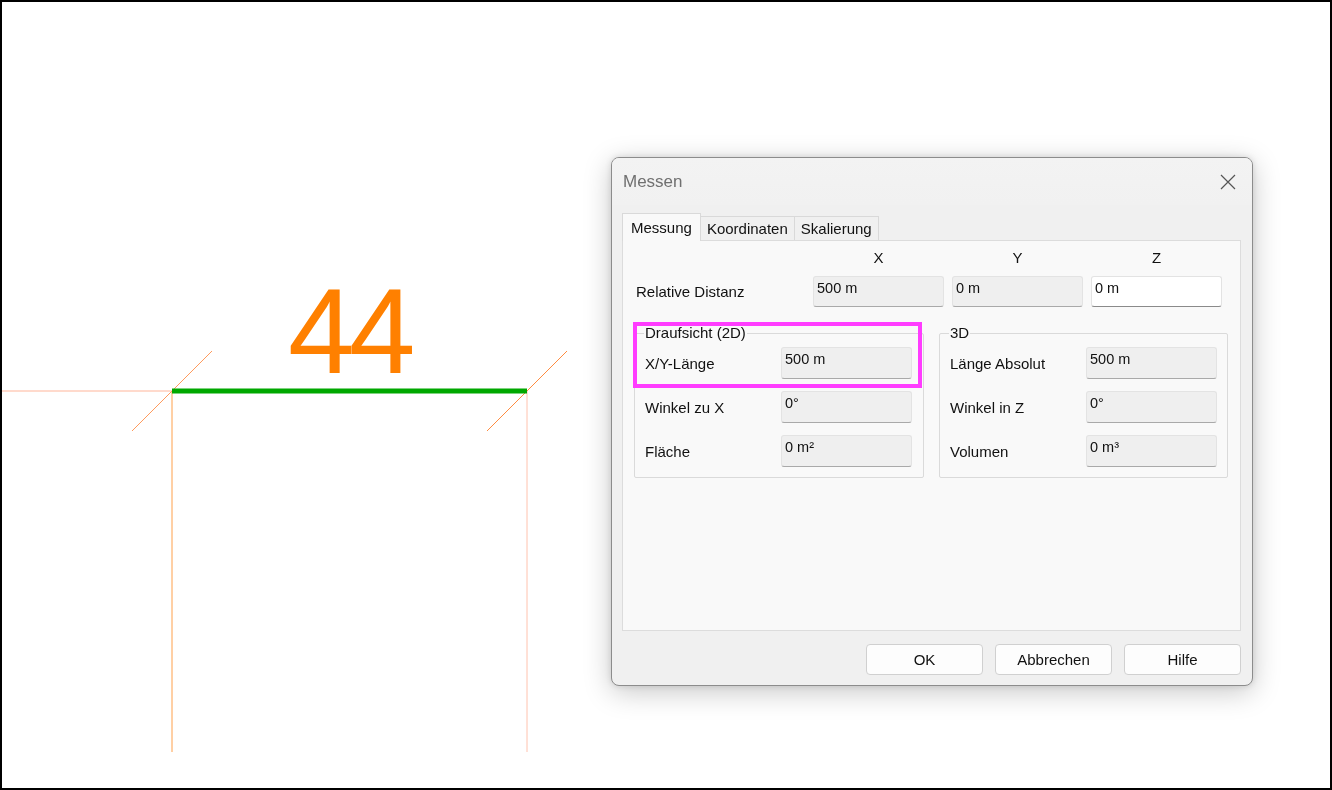 The image size is (1332, 790). I want to click on tab: Messung, so click(661, 227).